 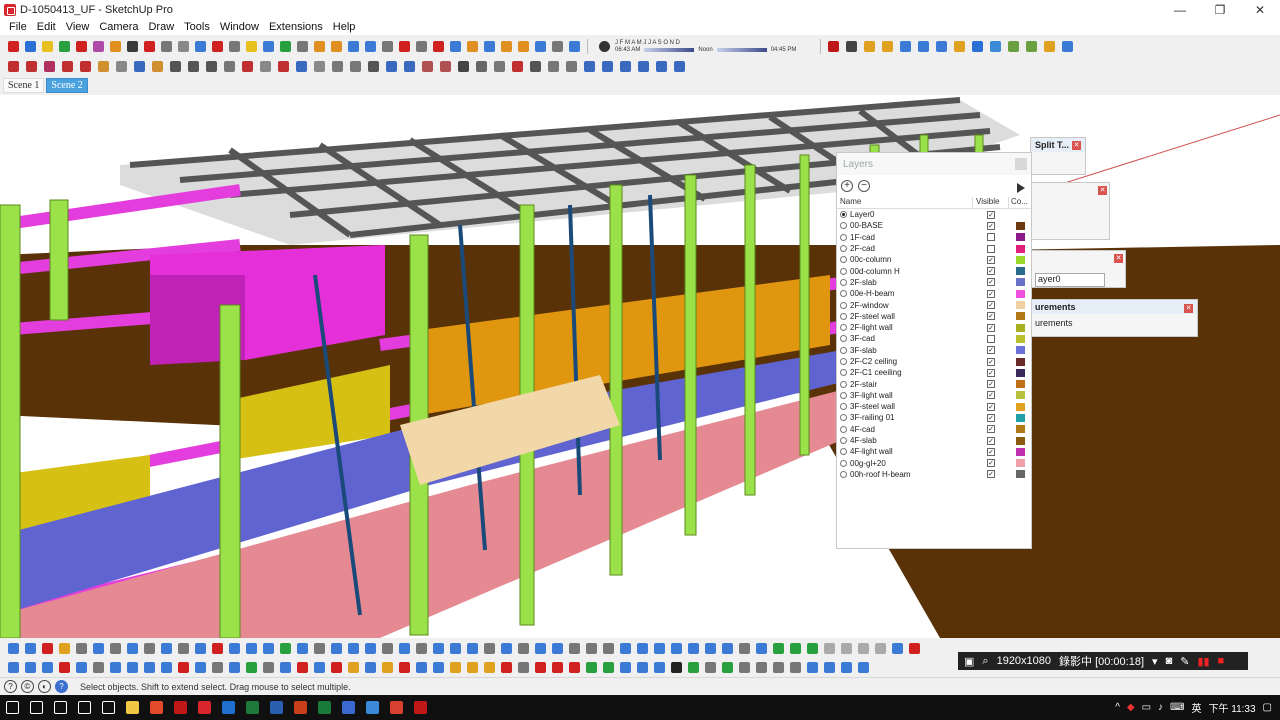 I want to click on layer-row: 3F-steel wall ✓, so click(x=934, y=406).